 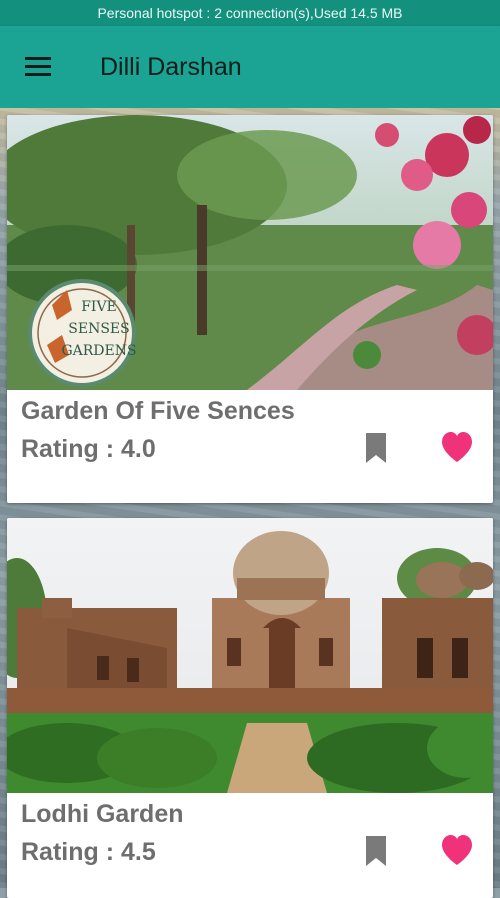 What do you see at coordinates (98, 329) in the screenshot?
I see `svg-text: SENSES` at bounding box center [98, 329].